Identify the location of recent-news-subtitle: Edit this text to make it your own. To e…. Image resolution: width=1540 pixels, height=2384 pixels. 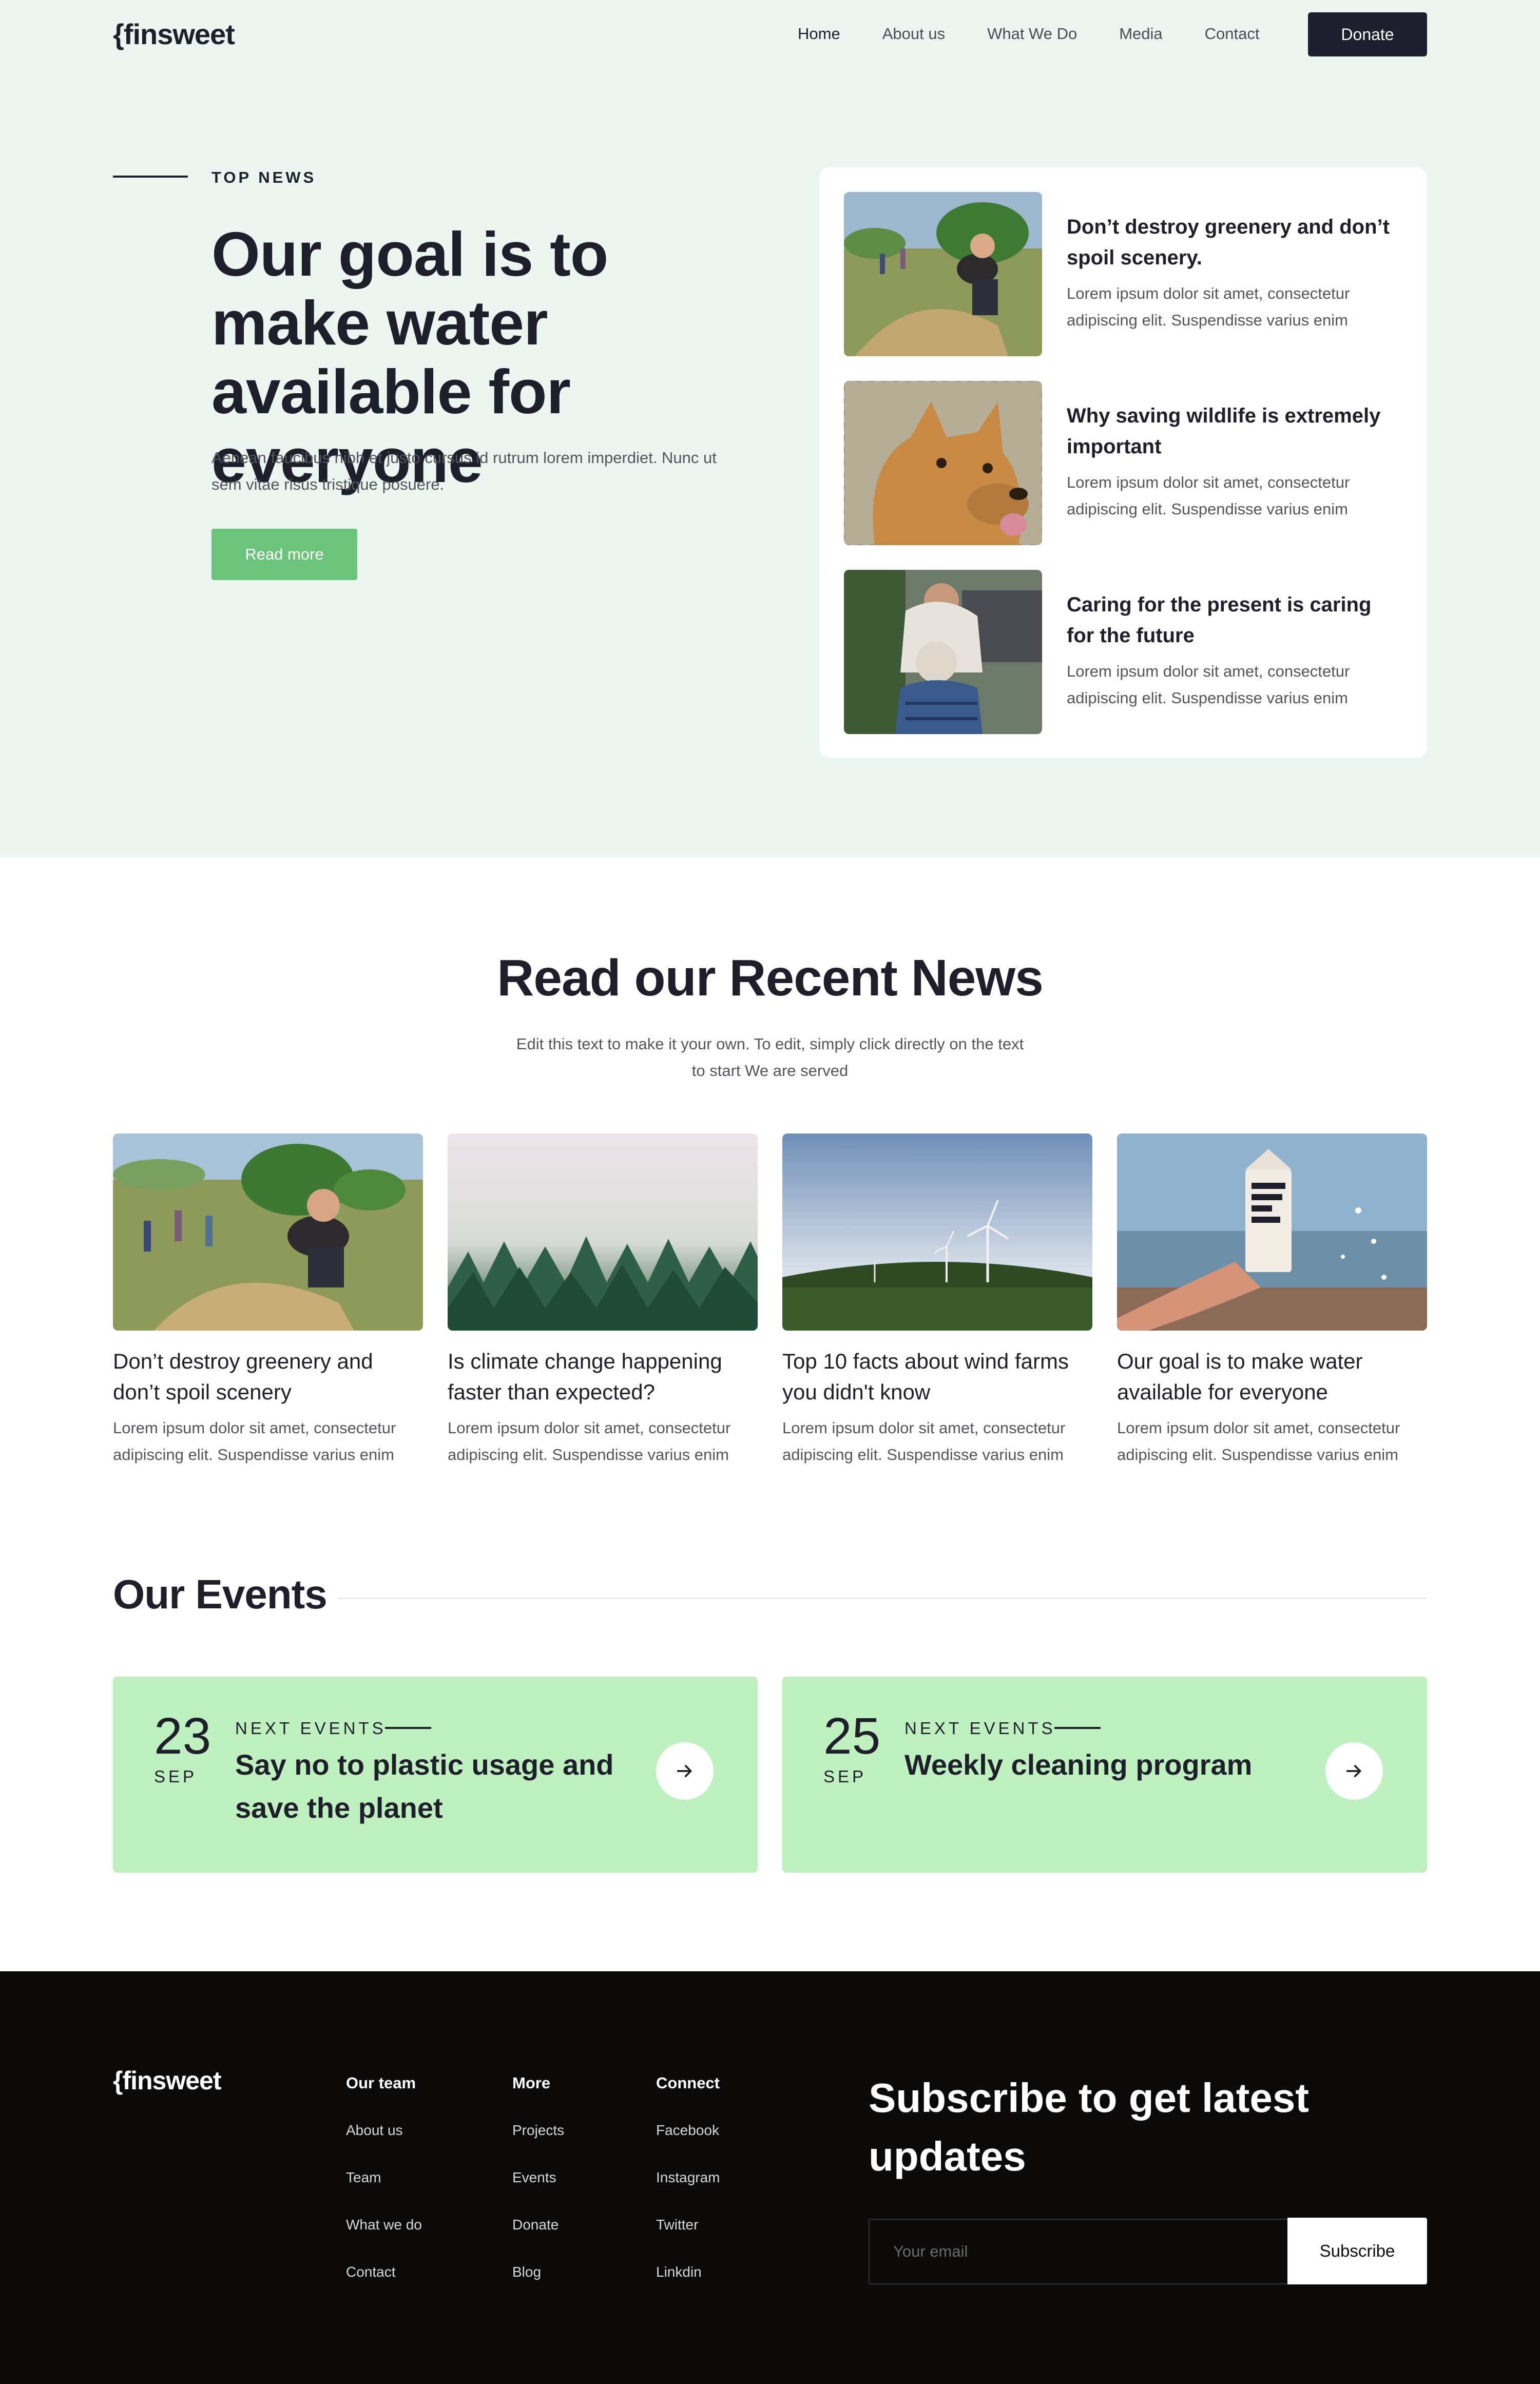
(770, 1057).